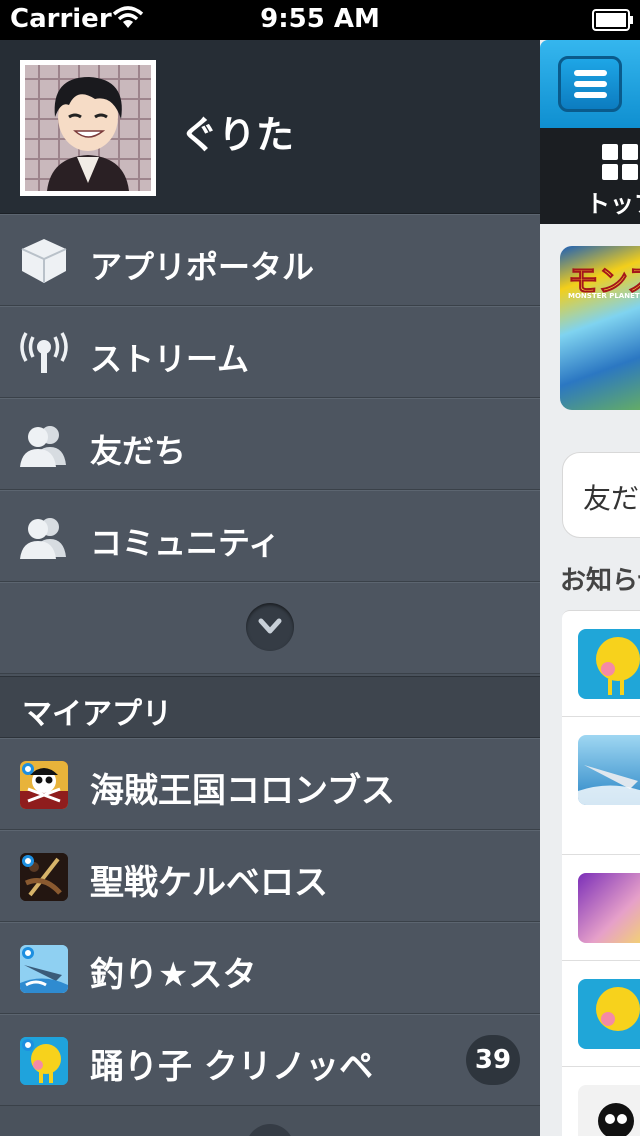 The width and height of the screenshot is (640, 1136). I want to click on game-banner: モンスター MONSTER PLANET, so click(600, 328).